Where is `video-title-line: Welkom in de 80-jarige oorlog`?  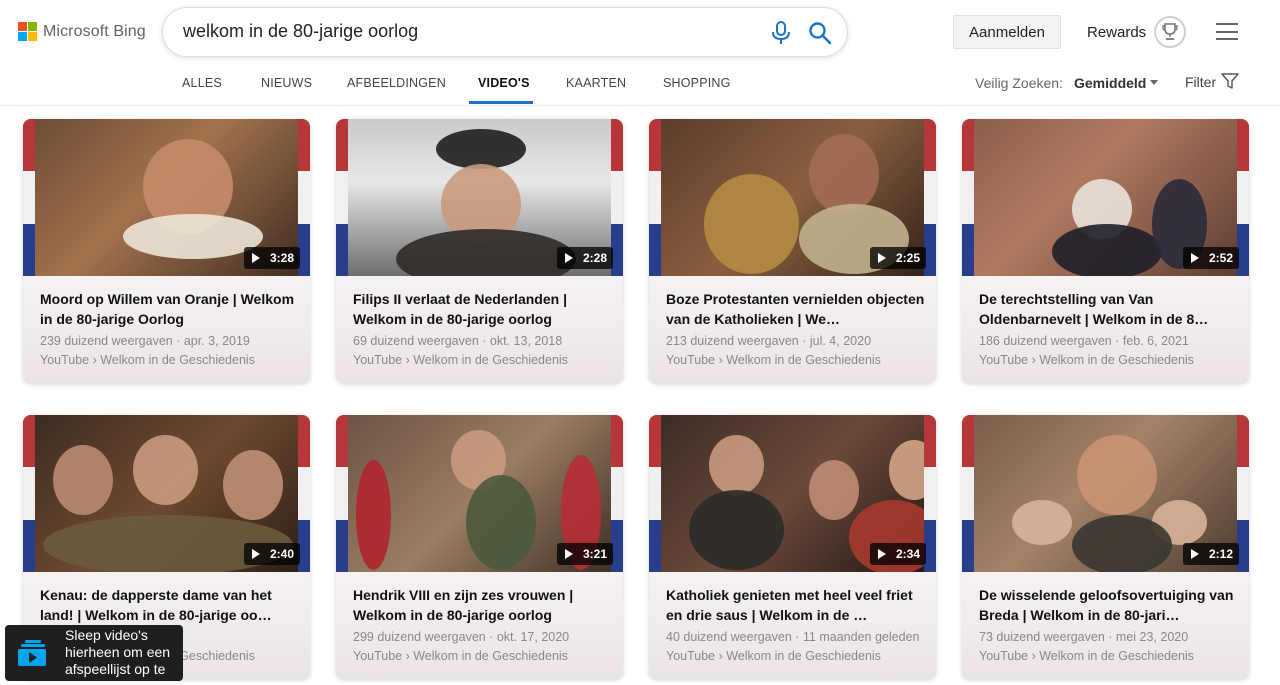
video-title-line: Welkom in de 80-jarige oorlog is located at coordinates (452, 615).